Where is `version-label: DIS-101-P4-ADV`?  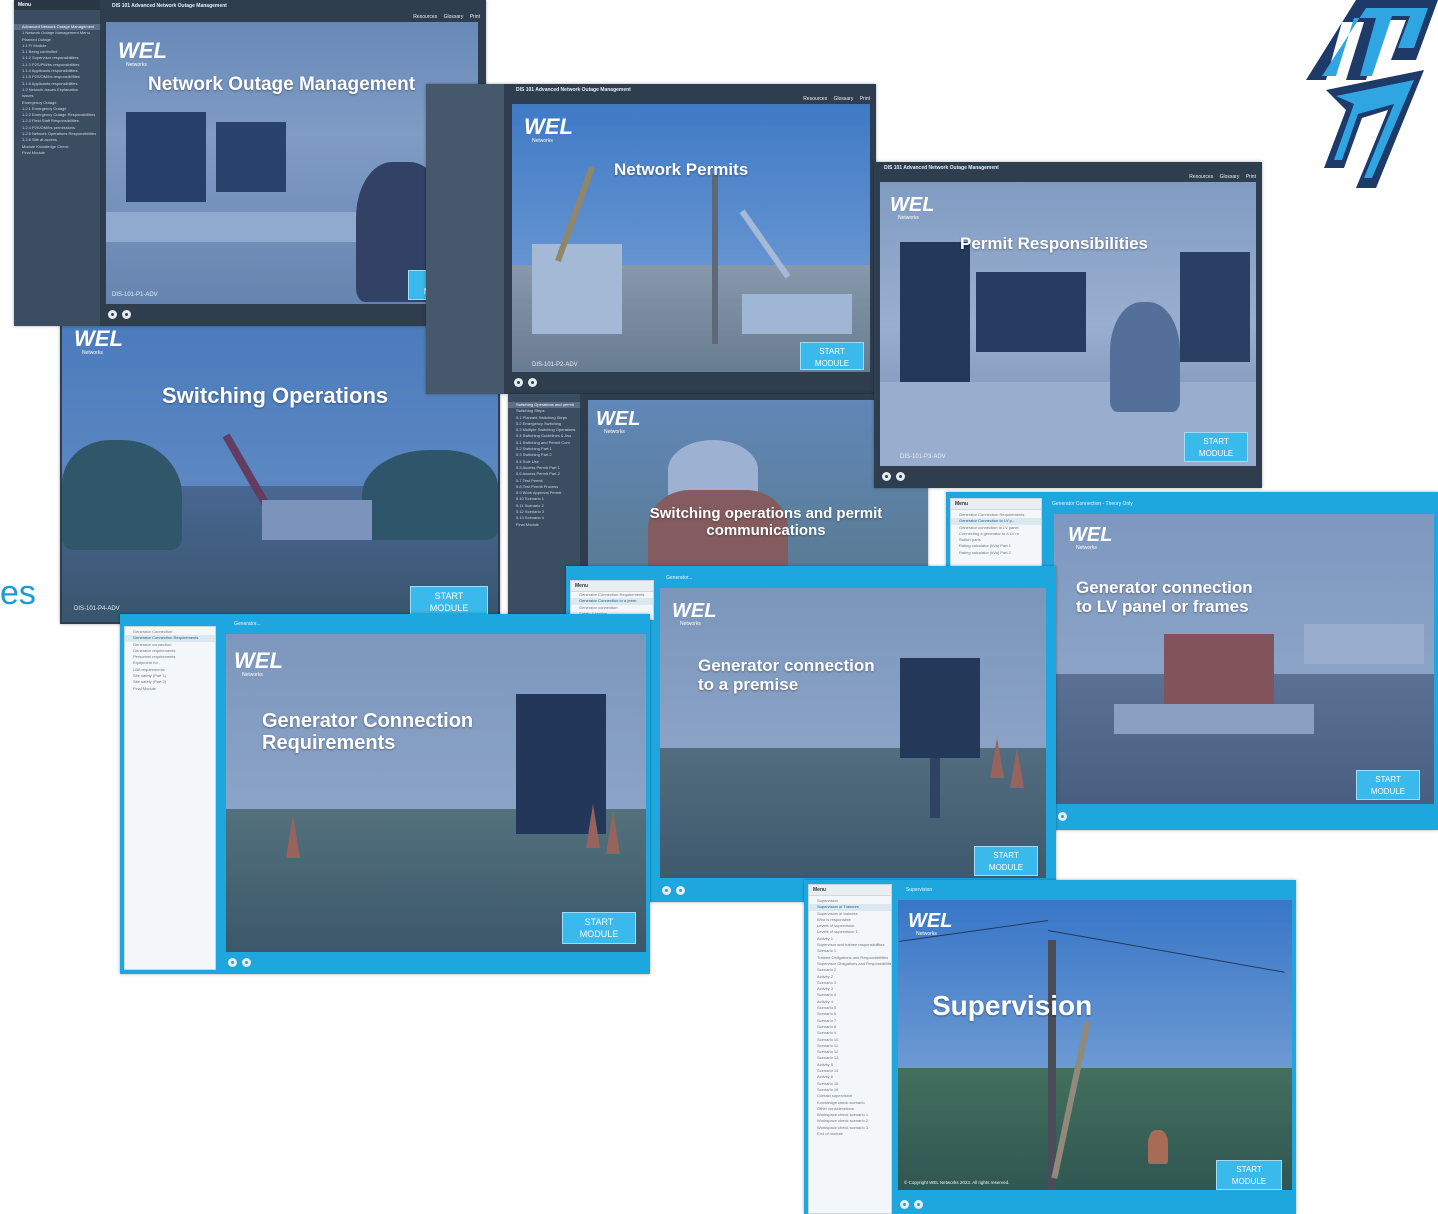 version-label: DIS-101-P4-ADV is located at coordinates (97, 609).